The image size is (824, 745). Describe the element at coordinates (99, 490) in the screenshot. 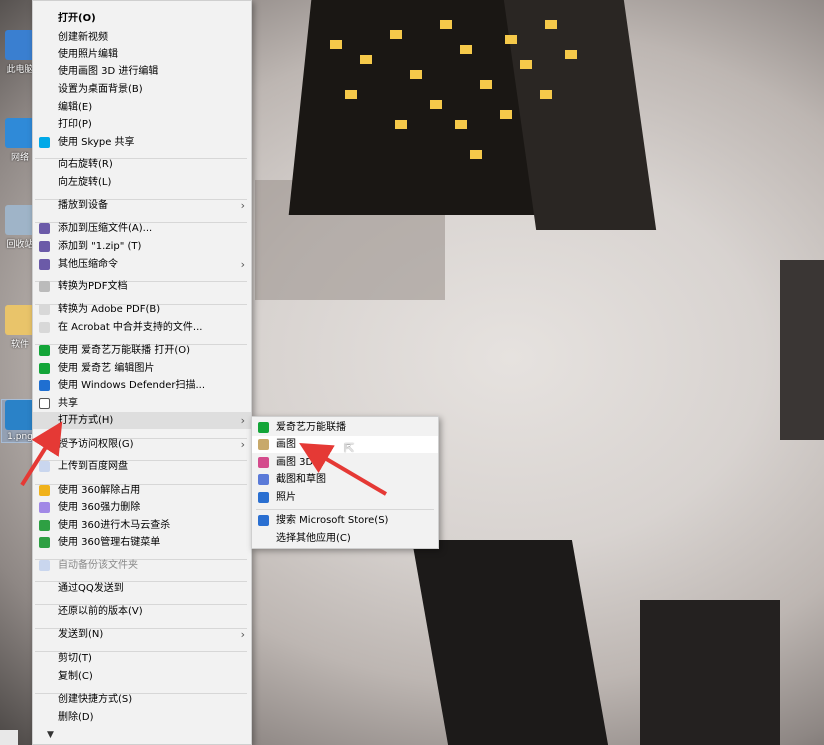

I see `menu-item-label: 使用 360解除占用` at that location.